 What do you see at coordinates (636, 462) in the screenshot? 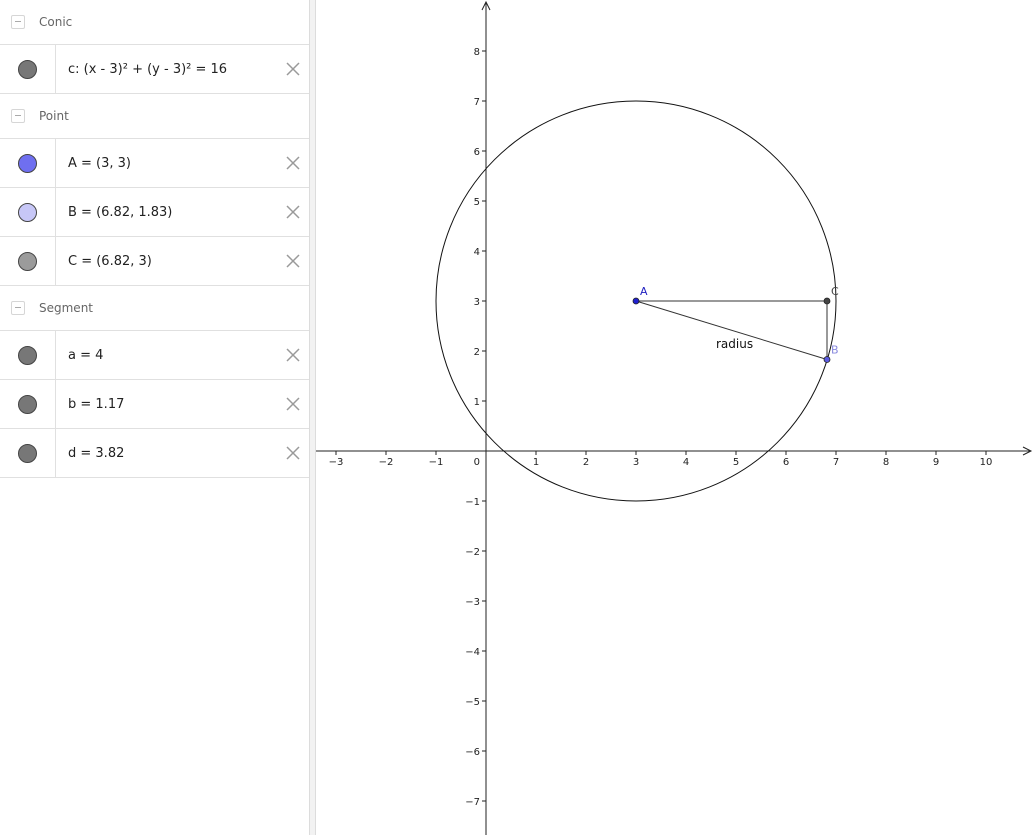
I see `x-tick-label: 3` at bounding box center [636, 462].